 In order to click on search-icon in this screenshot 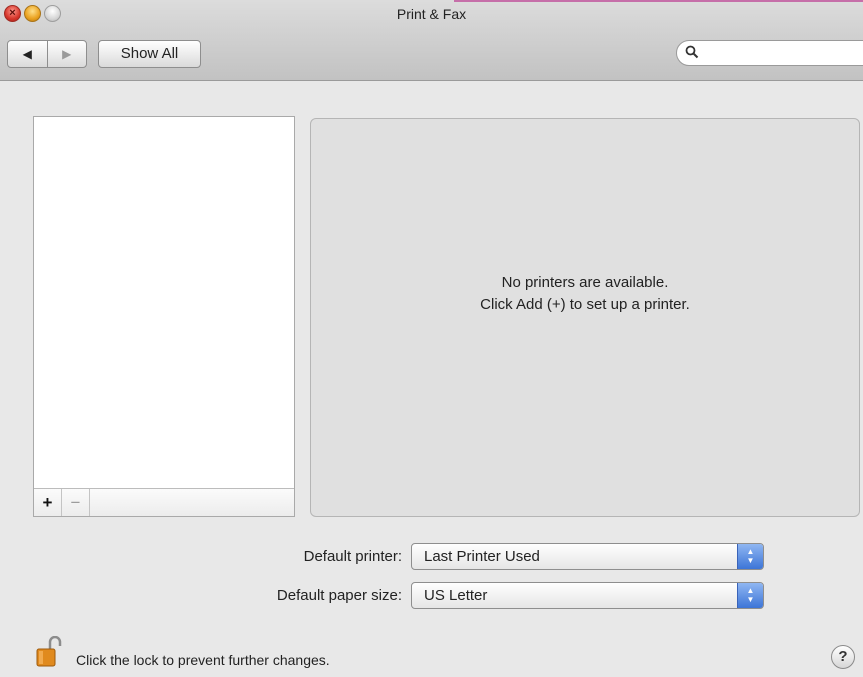, I will do `click(692, 54)`.